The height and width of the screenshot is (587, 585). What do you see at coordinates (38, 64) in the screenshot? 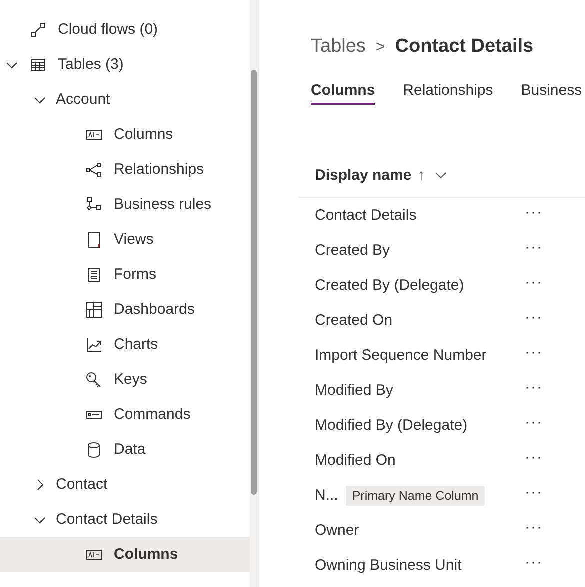
I see `table-icon` at bounding box center [38, 64].